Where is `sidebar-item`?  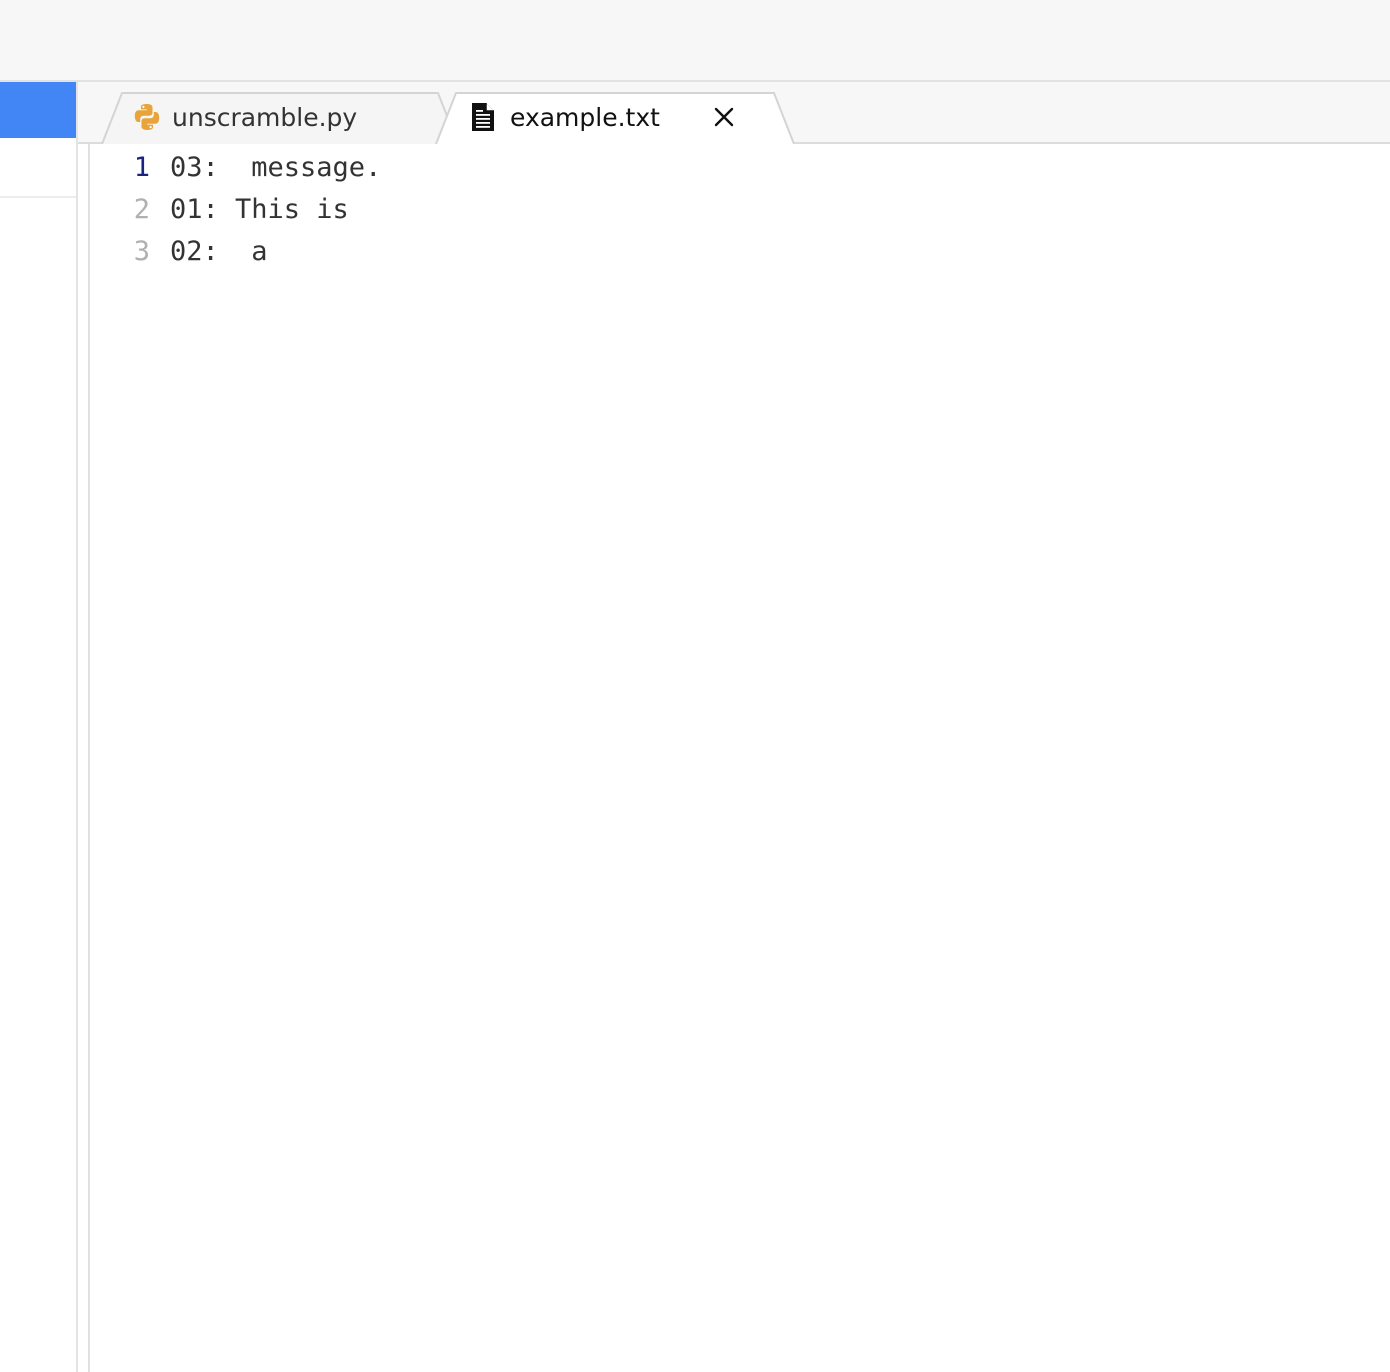 sidebar-item is located at coordinates (38, 168).